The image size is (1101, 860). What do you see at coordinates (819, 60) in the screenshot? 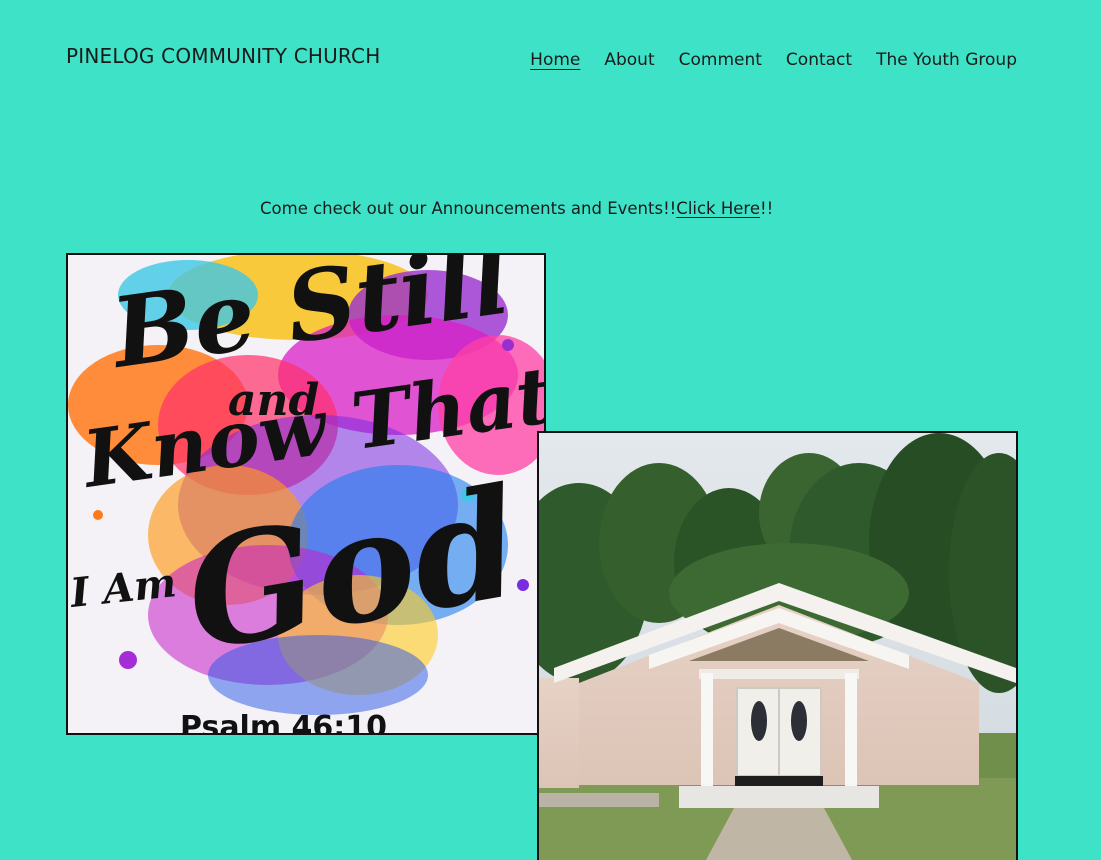
I see `nav-contact: Contact` at bounding box center [819, 60].